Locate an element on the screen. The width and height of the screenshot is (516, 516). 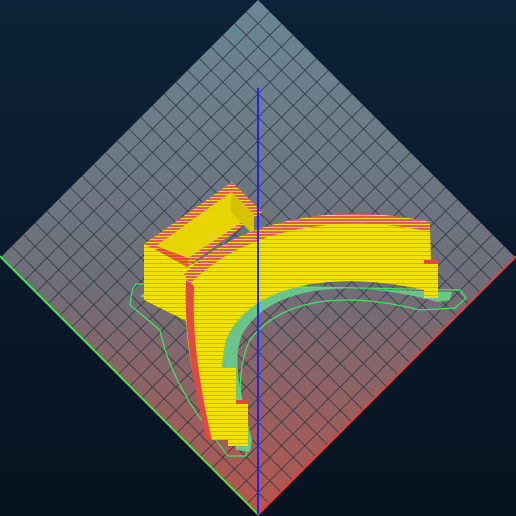
arc-end-tab-right-top is located at coordinates (431, 262).